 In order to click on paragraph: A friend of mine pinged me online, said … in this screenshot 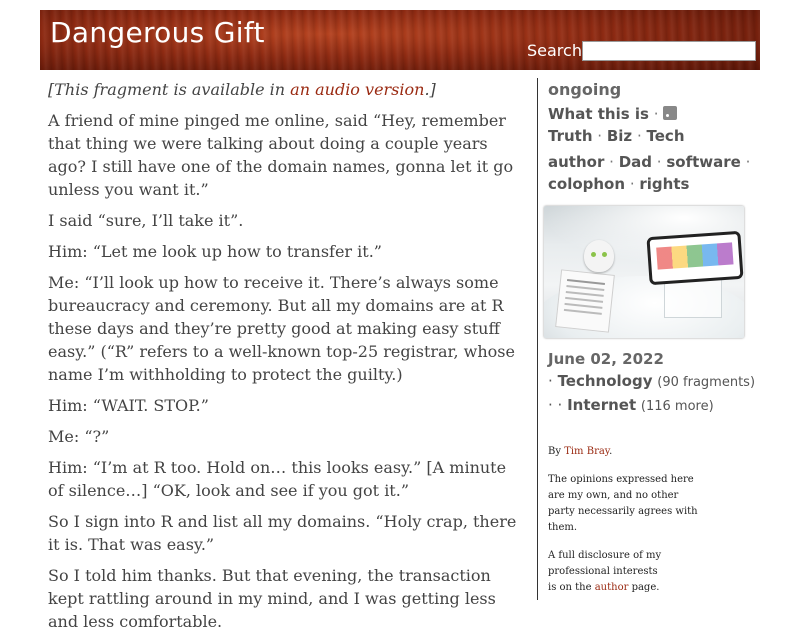, I will do `click(281, 155)`.